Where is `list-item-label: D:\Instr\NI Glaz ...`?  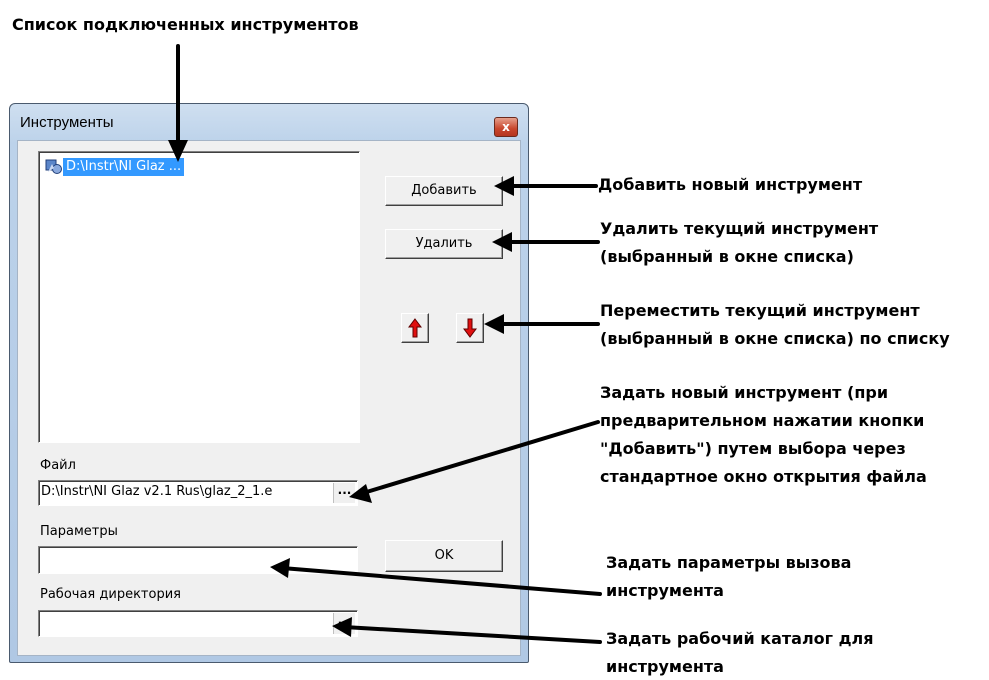 list-item-label: D:\Instr\NI Glaz ... is located at coordinates (124, 167).